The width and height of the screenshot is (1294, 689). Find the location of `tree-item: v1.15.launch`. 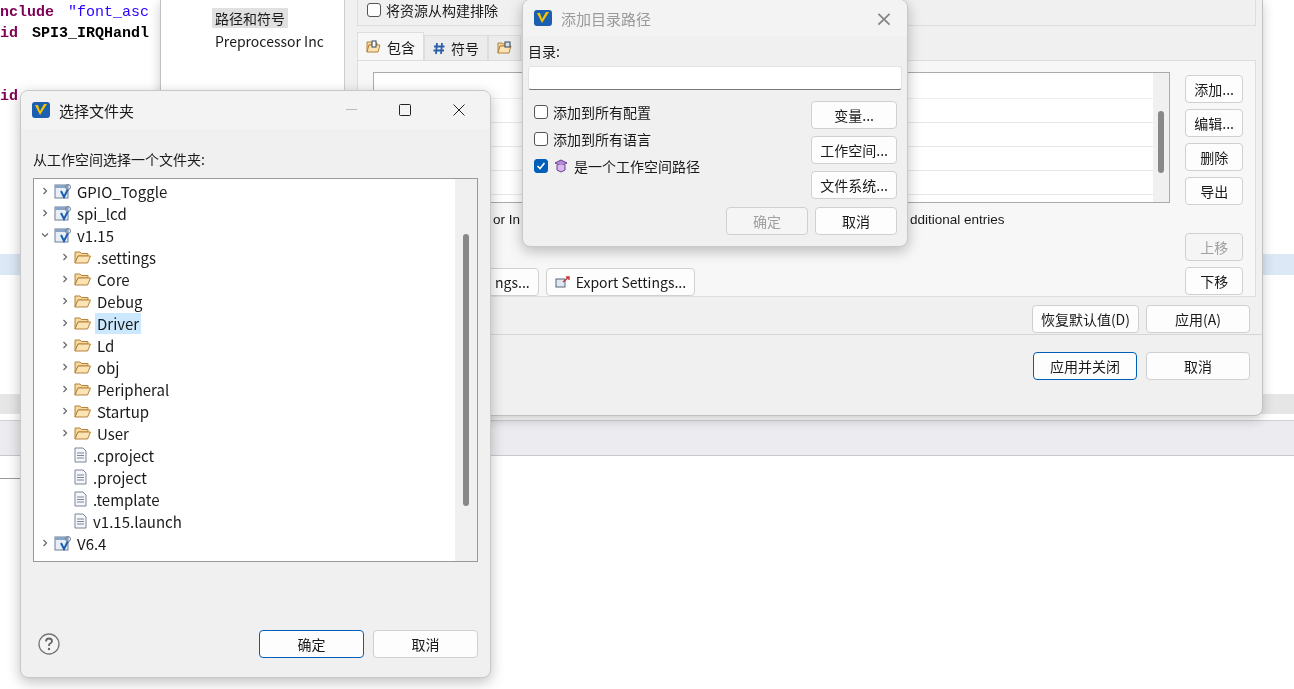

tree-item: v1.15.launch is located at coordinates (137, 521).